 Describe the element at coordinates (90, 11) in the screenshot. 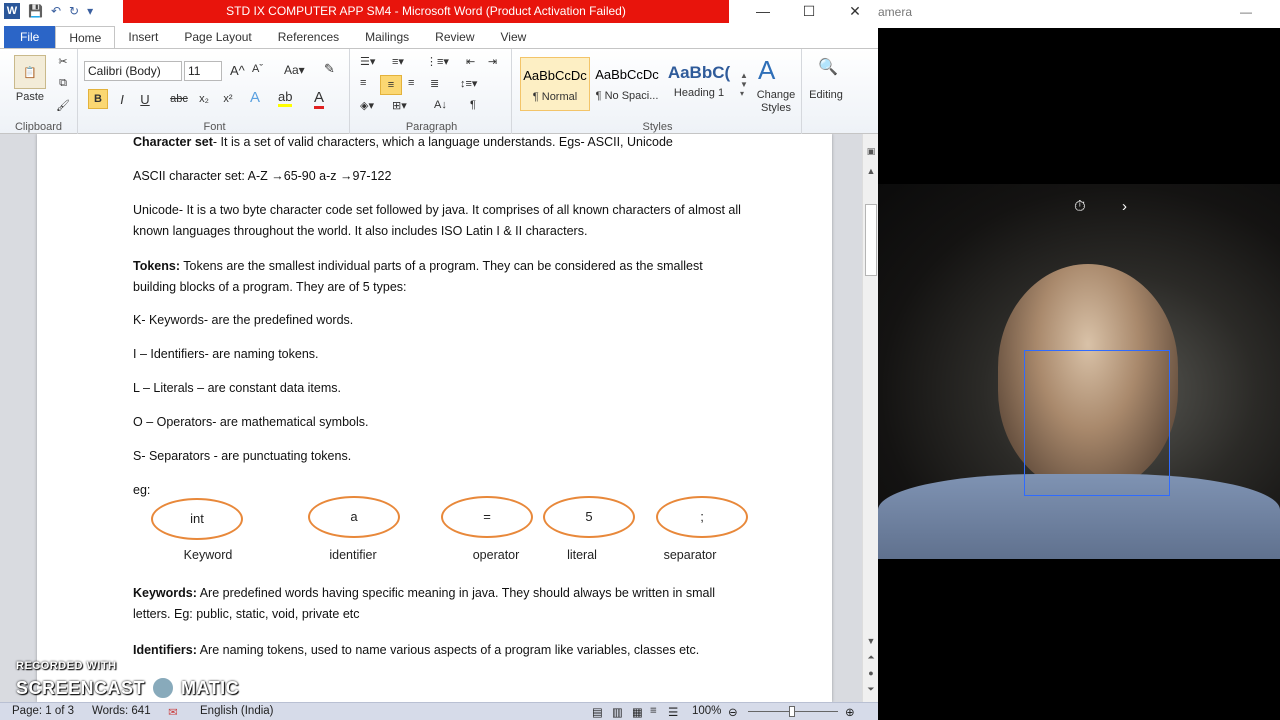

I see `customize-qat-icon: ▾` at that location.